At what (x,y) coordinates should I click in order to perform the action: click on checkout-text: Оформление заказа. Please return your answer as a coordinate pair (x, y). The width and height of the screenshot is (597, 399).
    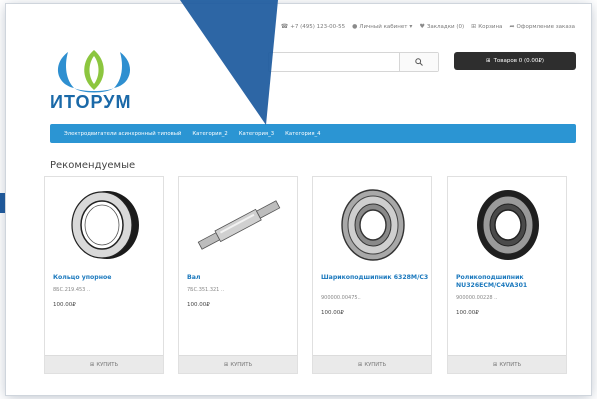
    Looking at the image, I should click on (545, 26).